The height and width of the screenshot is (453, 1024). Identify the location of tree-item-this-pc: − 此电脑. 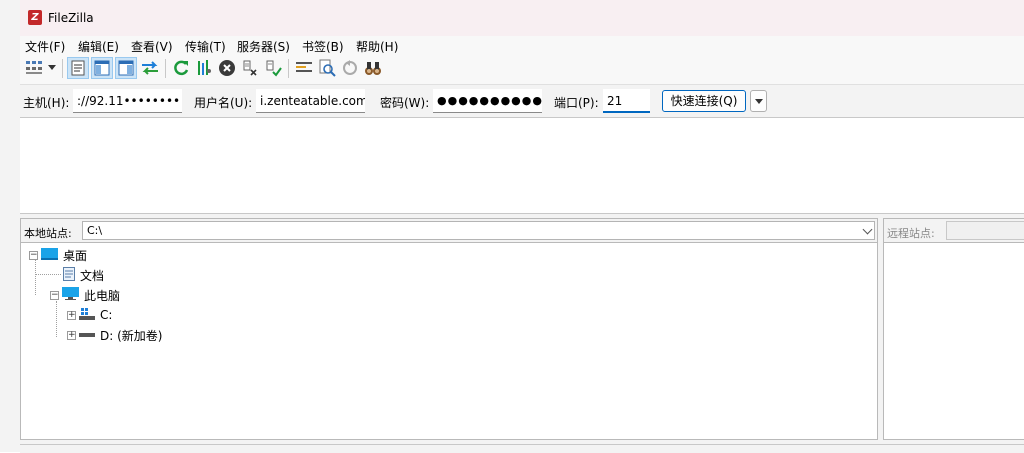
(85, 295).